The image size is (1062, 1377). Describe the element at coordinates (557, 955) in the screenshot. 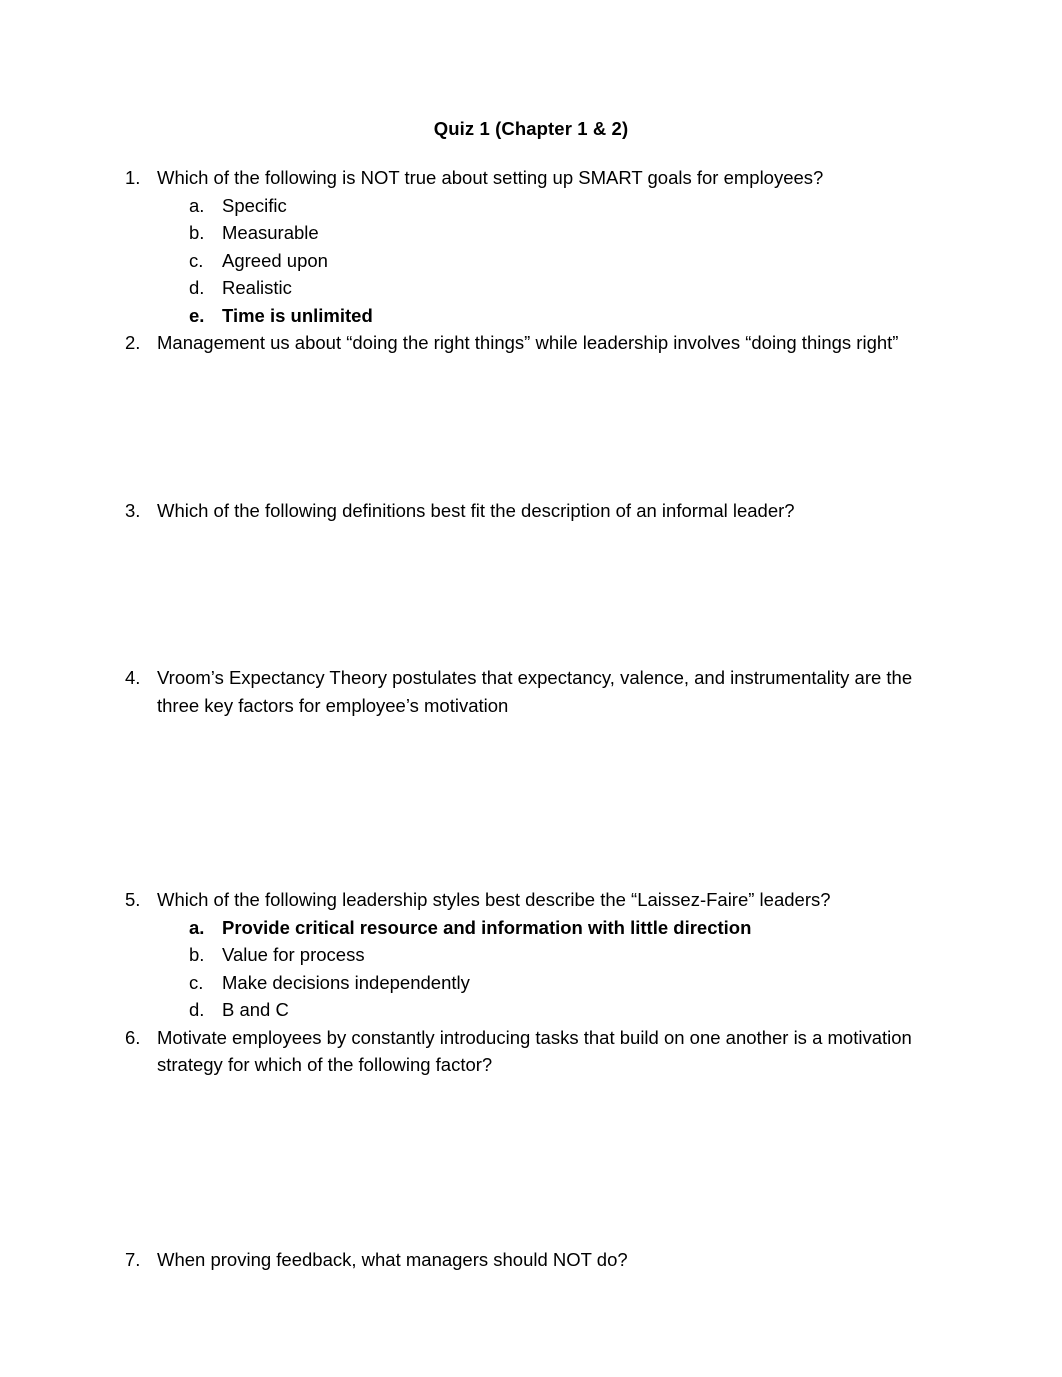

I see `answer-option: b. Value for process` at that location.